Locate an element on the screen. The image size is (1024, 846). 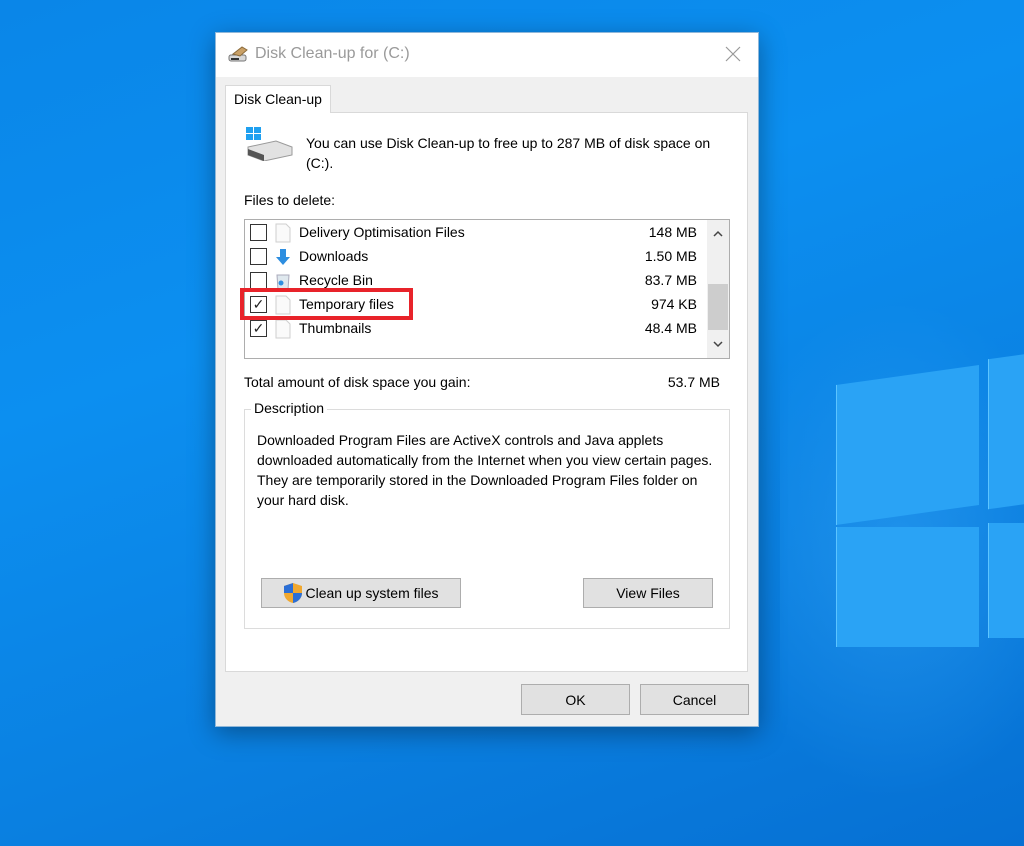
ok-button: OK is located at coordinates (575, 699).